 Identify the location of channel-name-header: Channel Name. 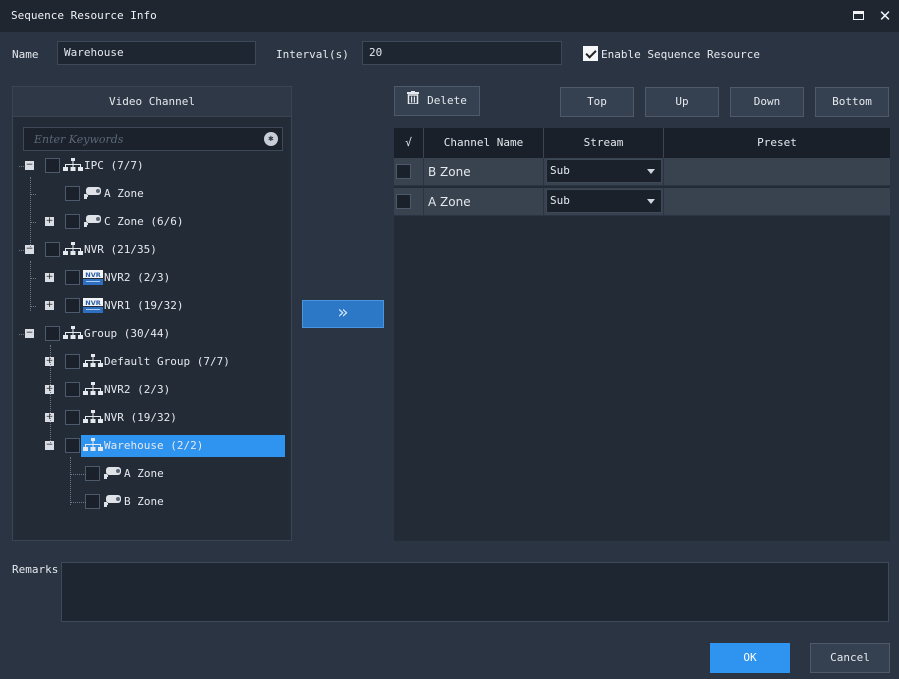
(484, 143).